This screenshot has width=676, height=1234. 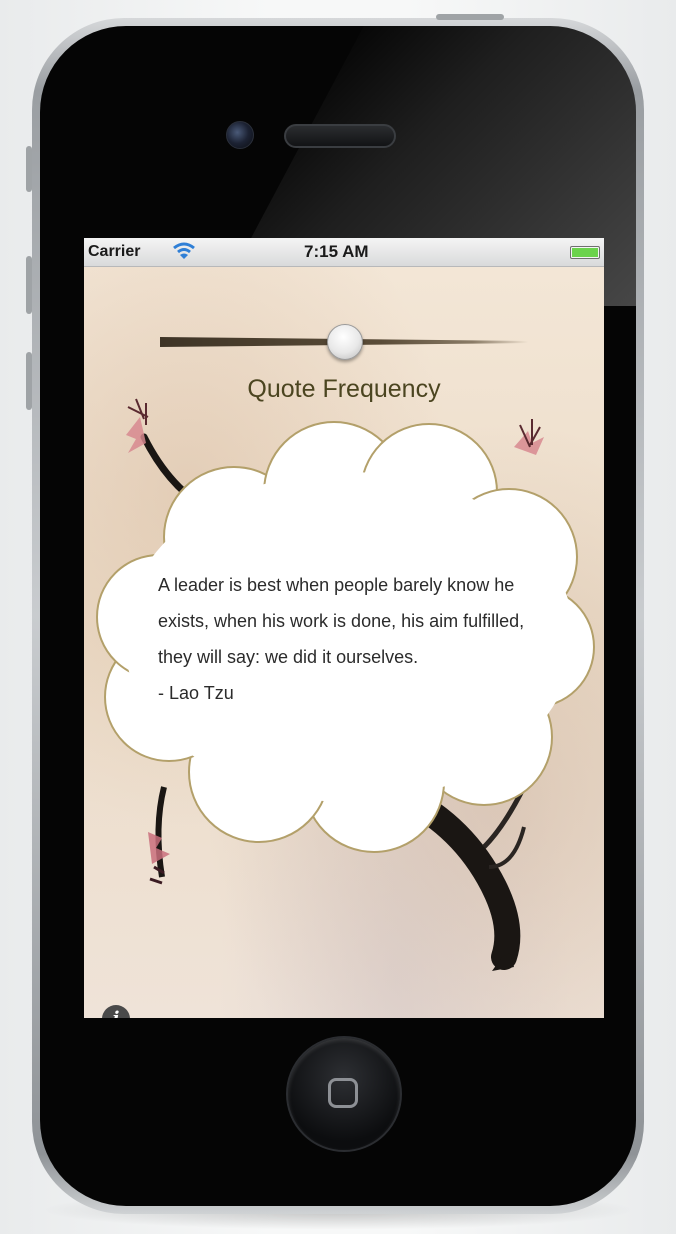 I want to click on clock: 7:15 AM, so click(x=336, y=251).